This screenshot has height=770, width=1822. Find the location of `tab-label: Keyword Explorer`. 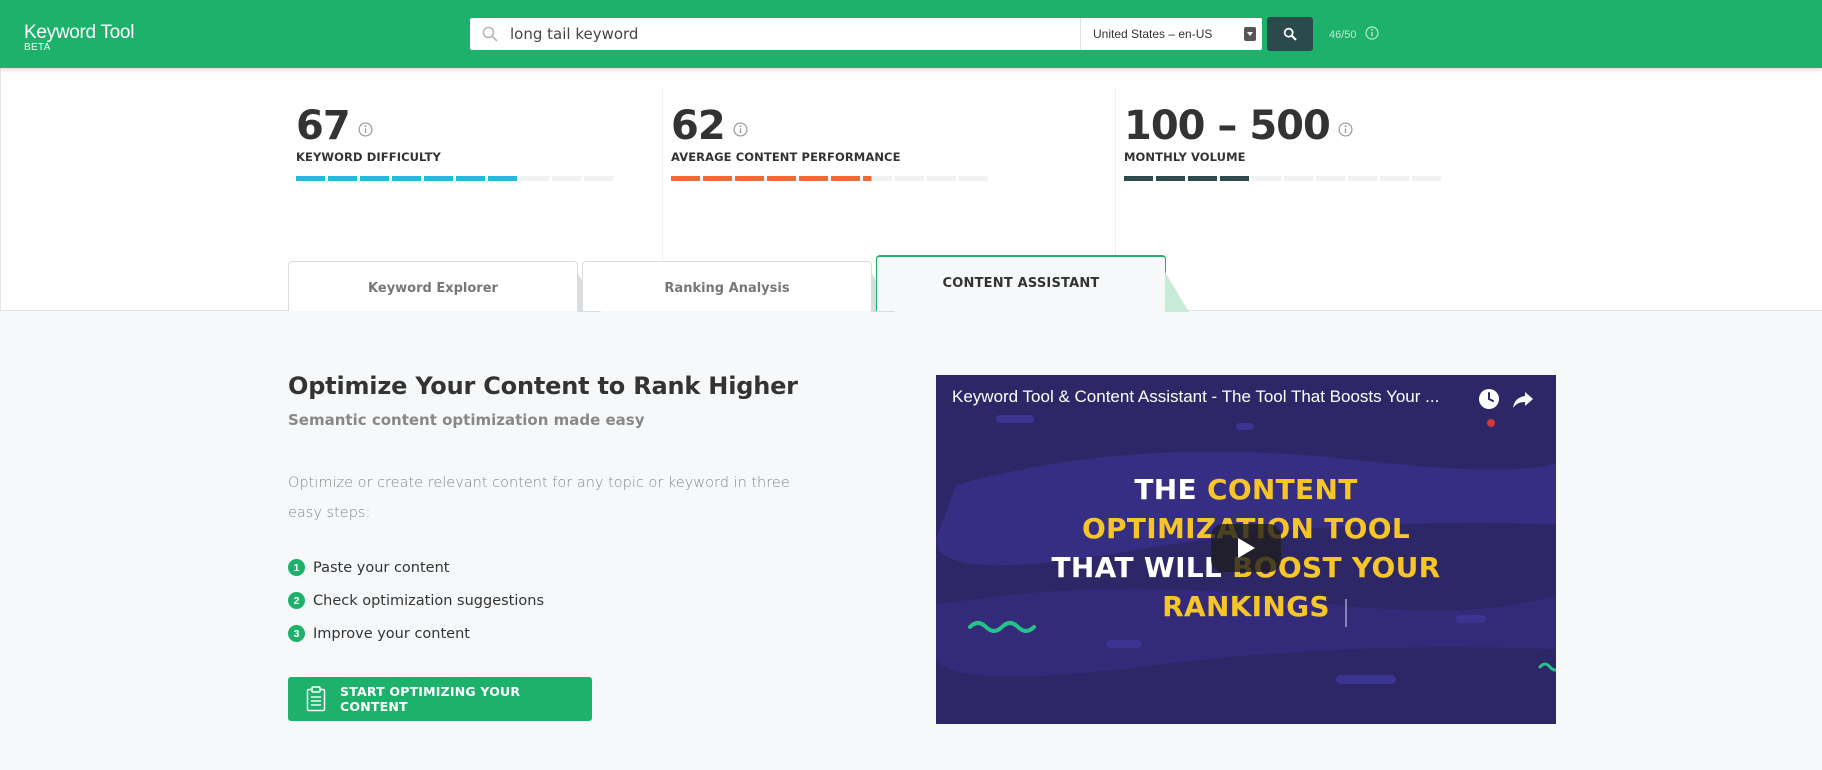

tab-label: Keyword Explorer is located at coordinates (433, 288).